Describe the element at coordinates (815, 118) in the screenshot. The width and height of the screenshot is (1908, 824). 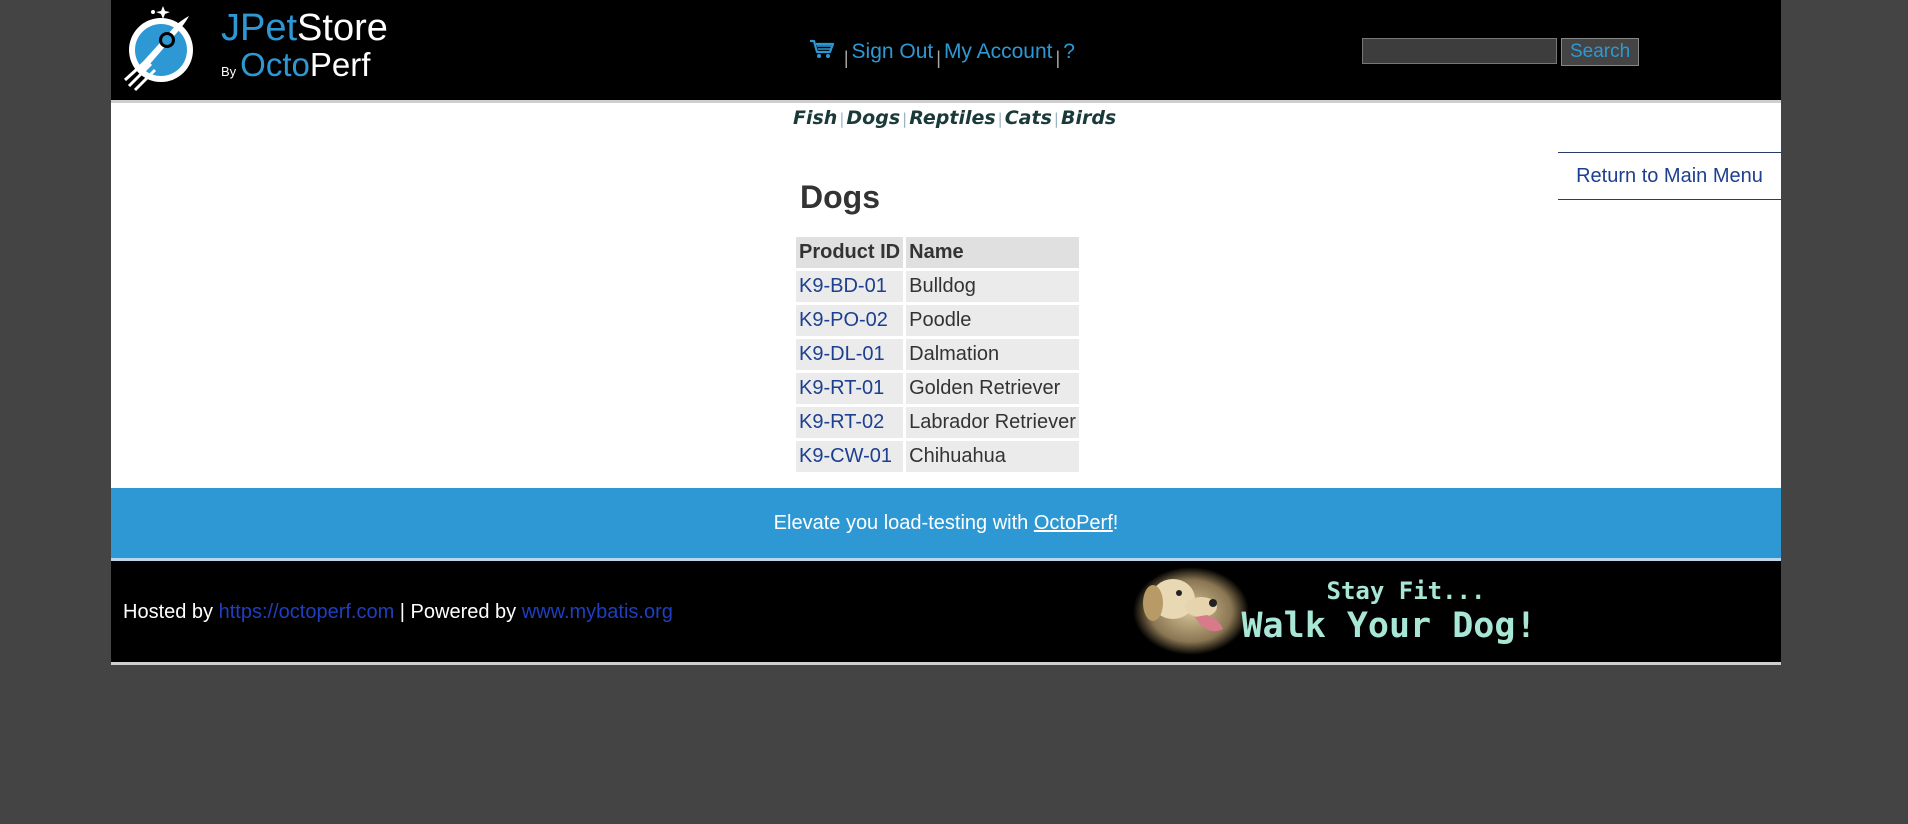
I see `quick-link-fish: Fish` at that location.